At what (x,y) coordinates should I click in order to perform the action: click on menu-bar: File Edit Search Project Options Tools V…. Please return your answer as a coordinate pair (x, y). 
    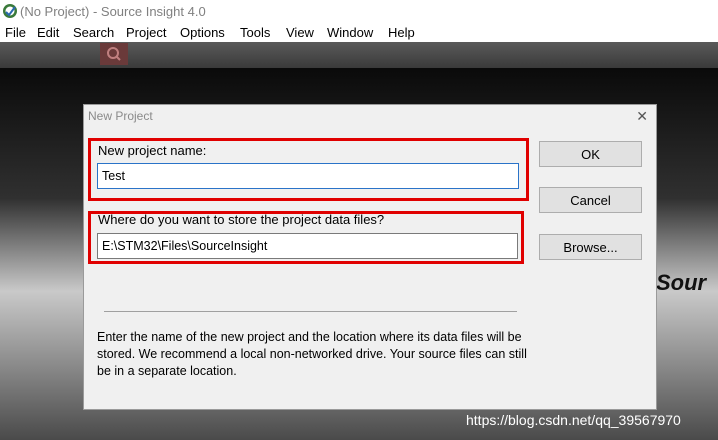
    Looking at the image, I should click on (359, 32).